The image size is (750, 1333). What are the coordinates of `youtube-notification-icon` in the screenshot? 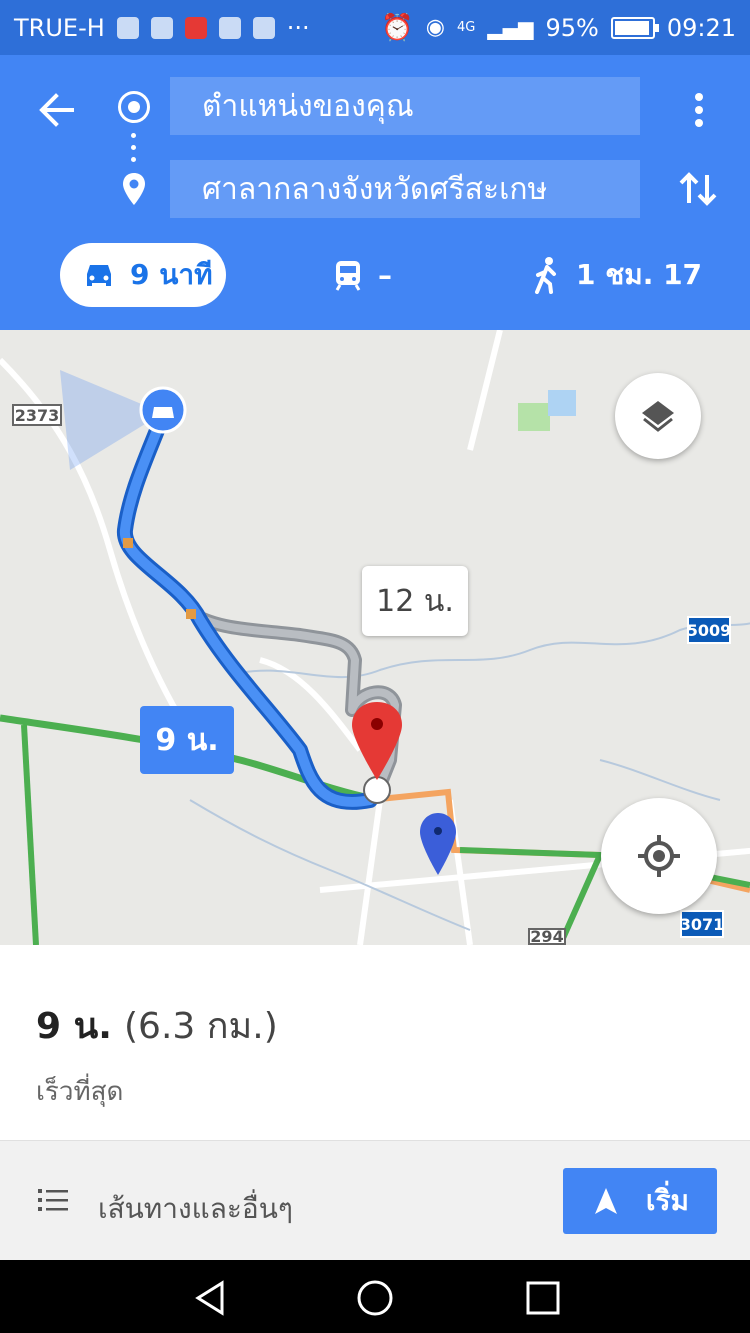 It's located at (195, 27).